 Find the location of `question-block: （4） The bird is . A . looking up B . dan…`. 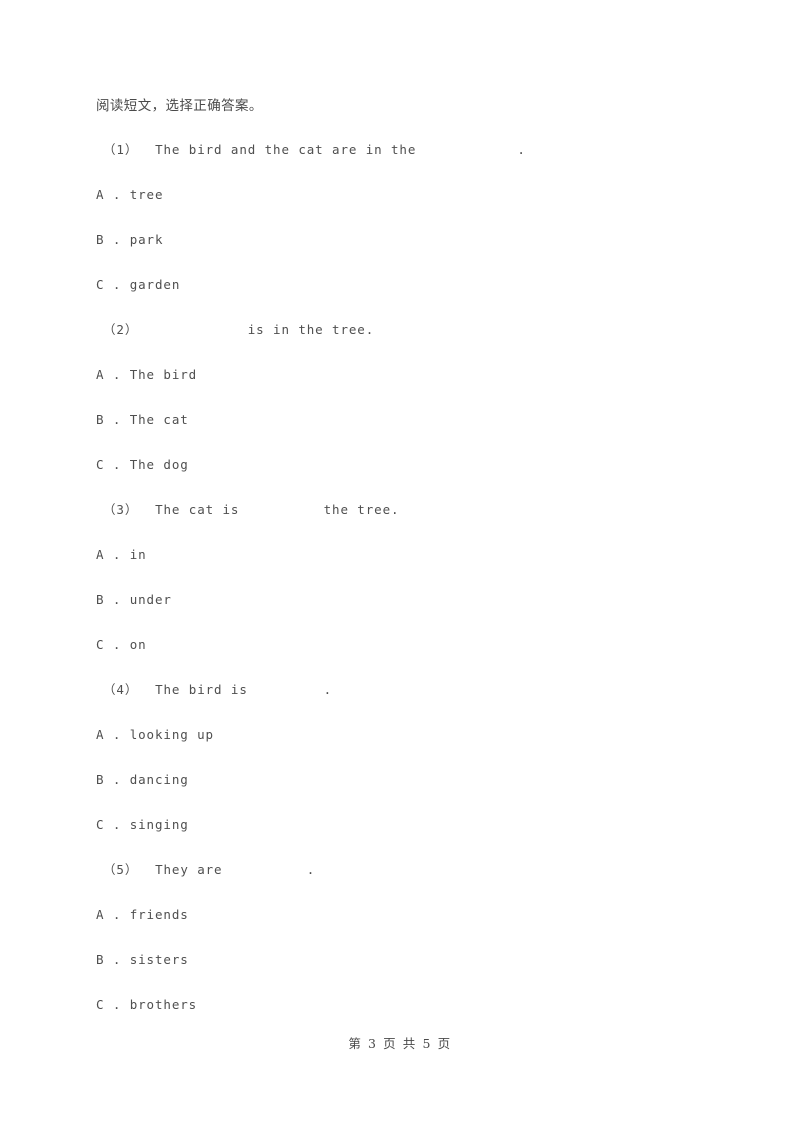

question-block: （4） The bird is . A . looking up B . dan… is located at coordinates (406, 757).